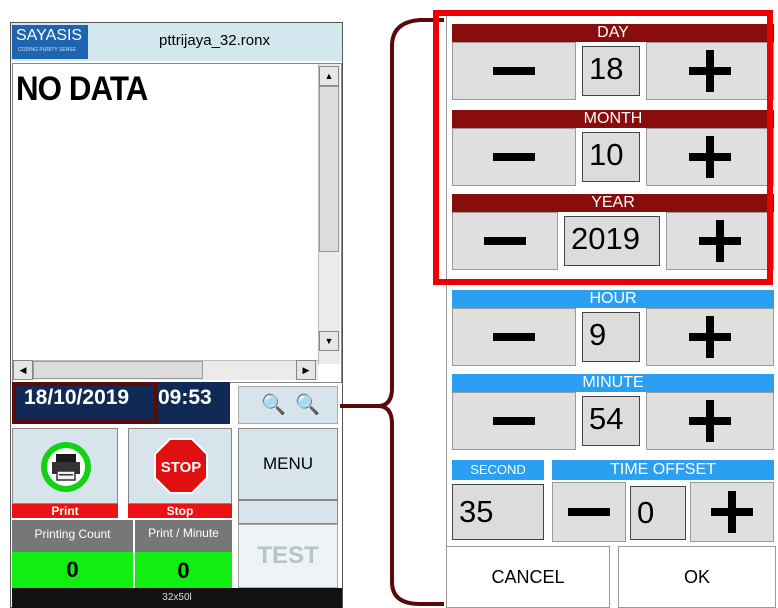  I want to click on test-button: TEST, so click(288, 556).